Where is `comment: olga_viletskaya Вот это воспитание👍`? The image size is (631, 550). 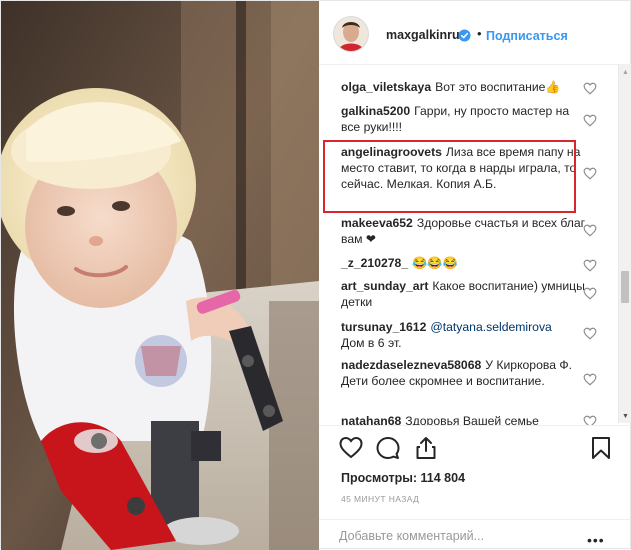
comment: olga_viletskaya Вот это воспитание👍 is located at coordinates (463, 87).